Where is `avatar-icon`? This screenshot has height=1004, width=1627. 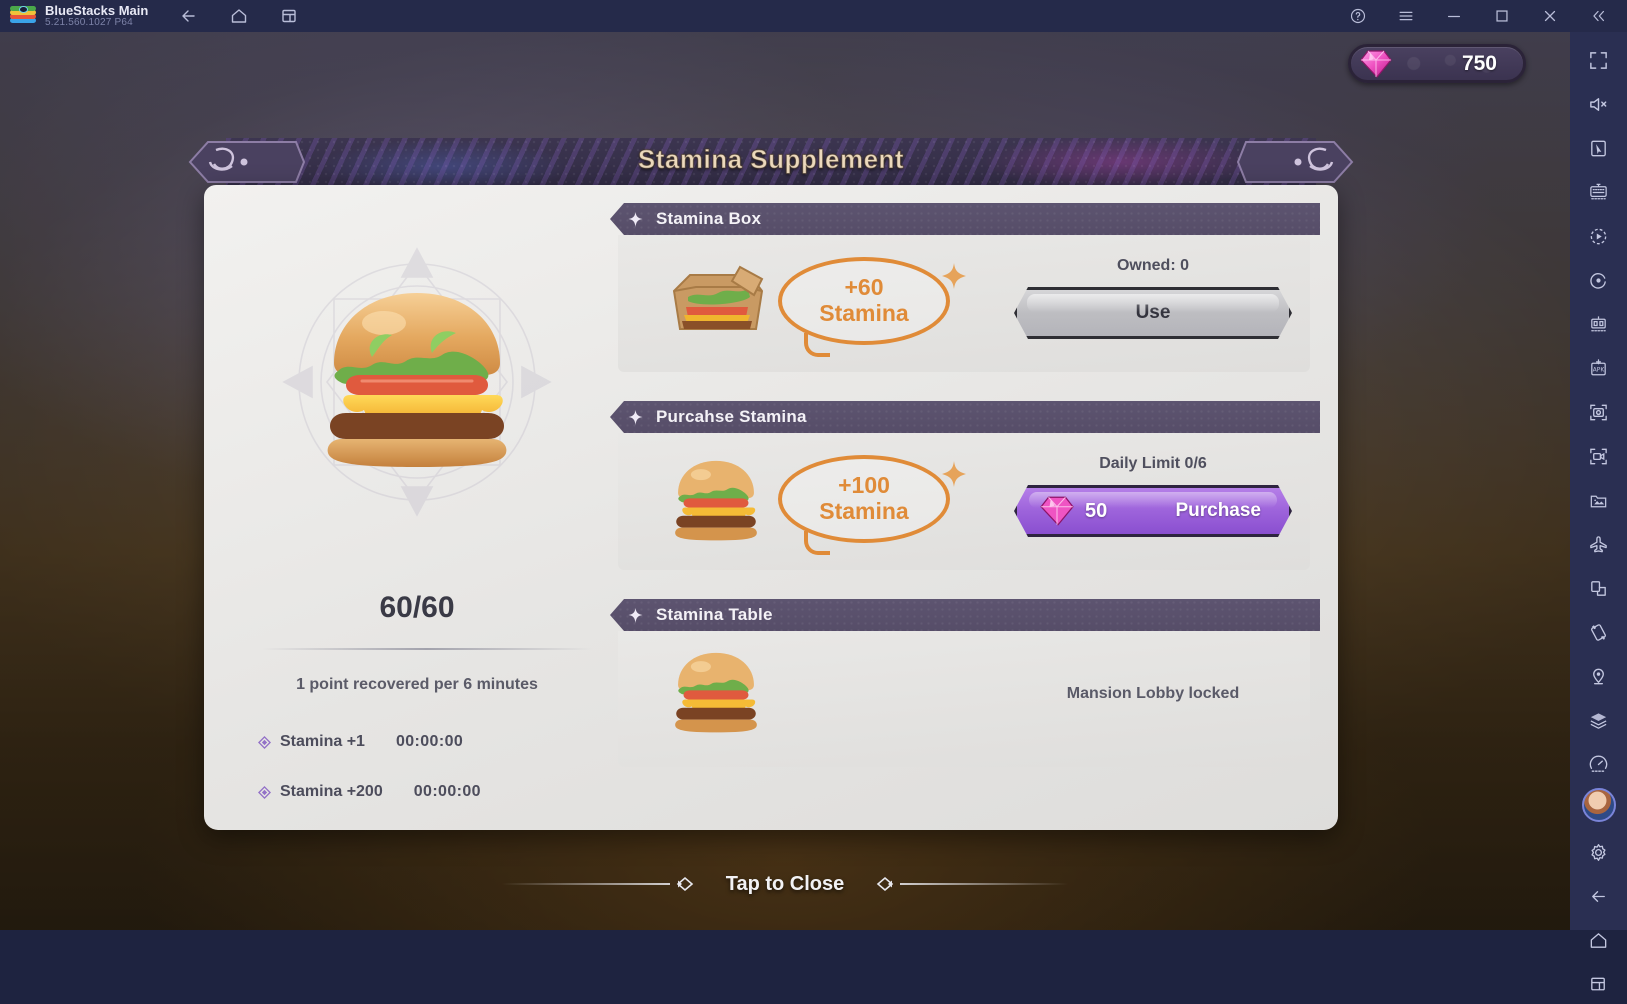 avatar-icon is located at coordinates (1598, 805).